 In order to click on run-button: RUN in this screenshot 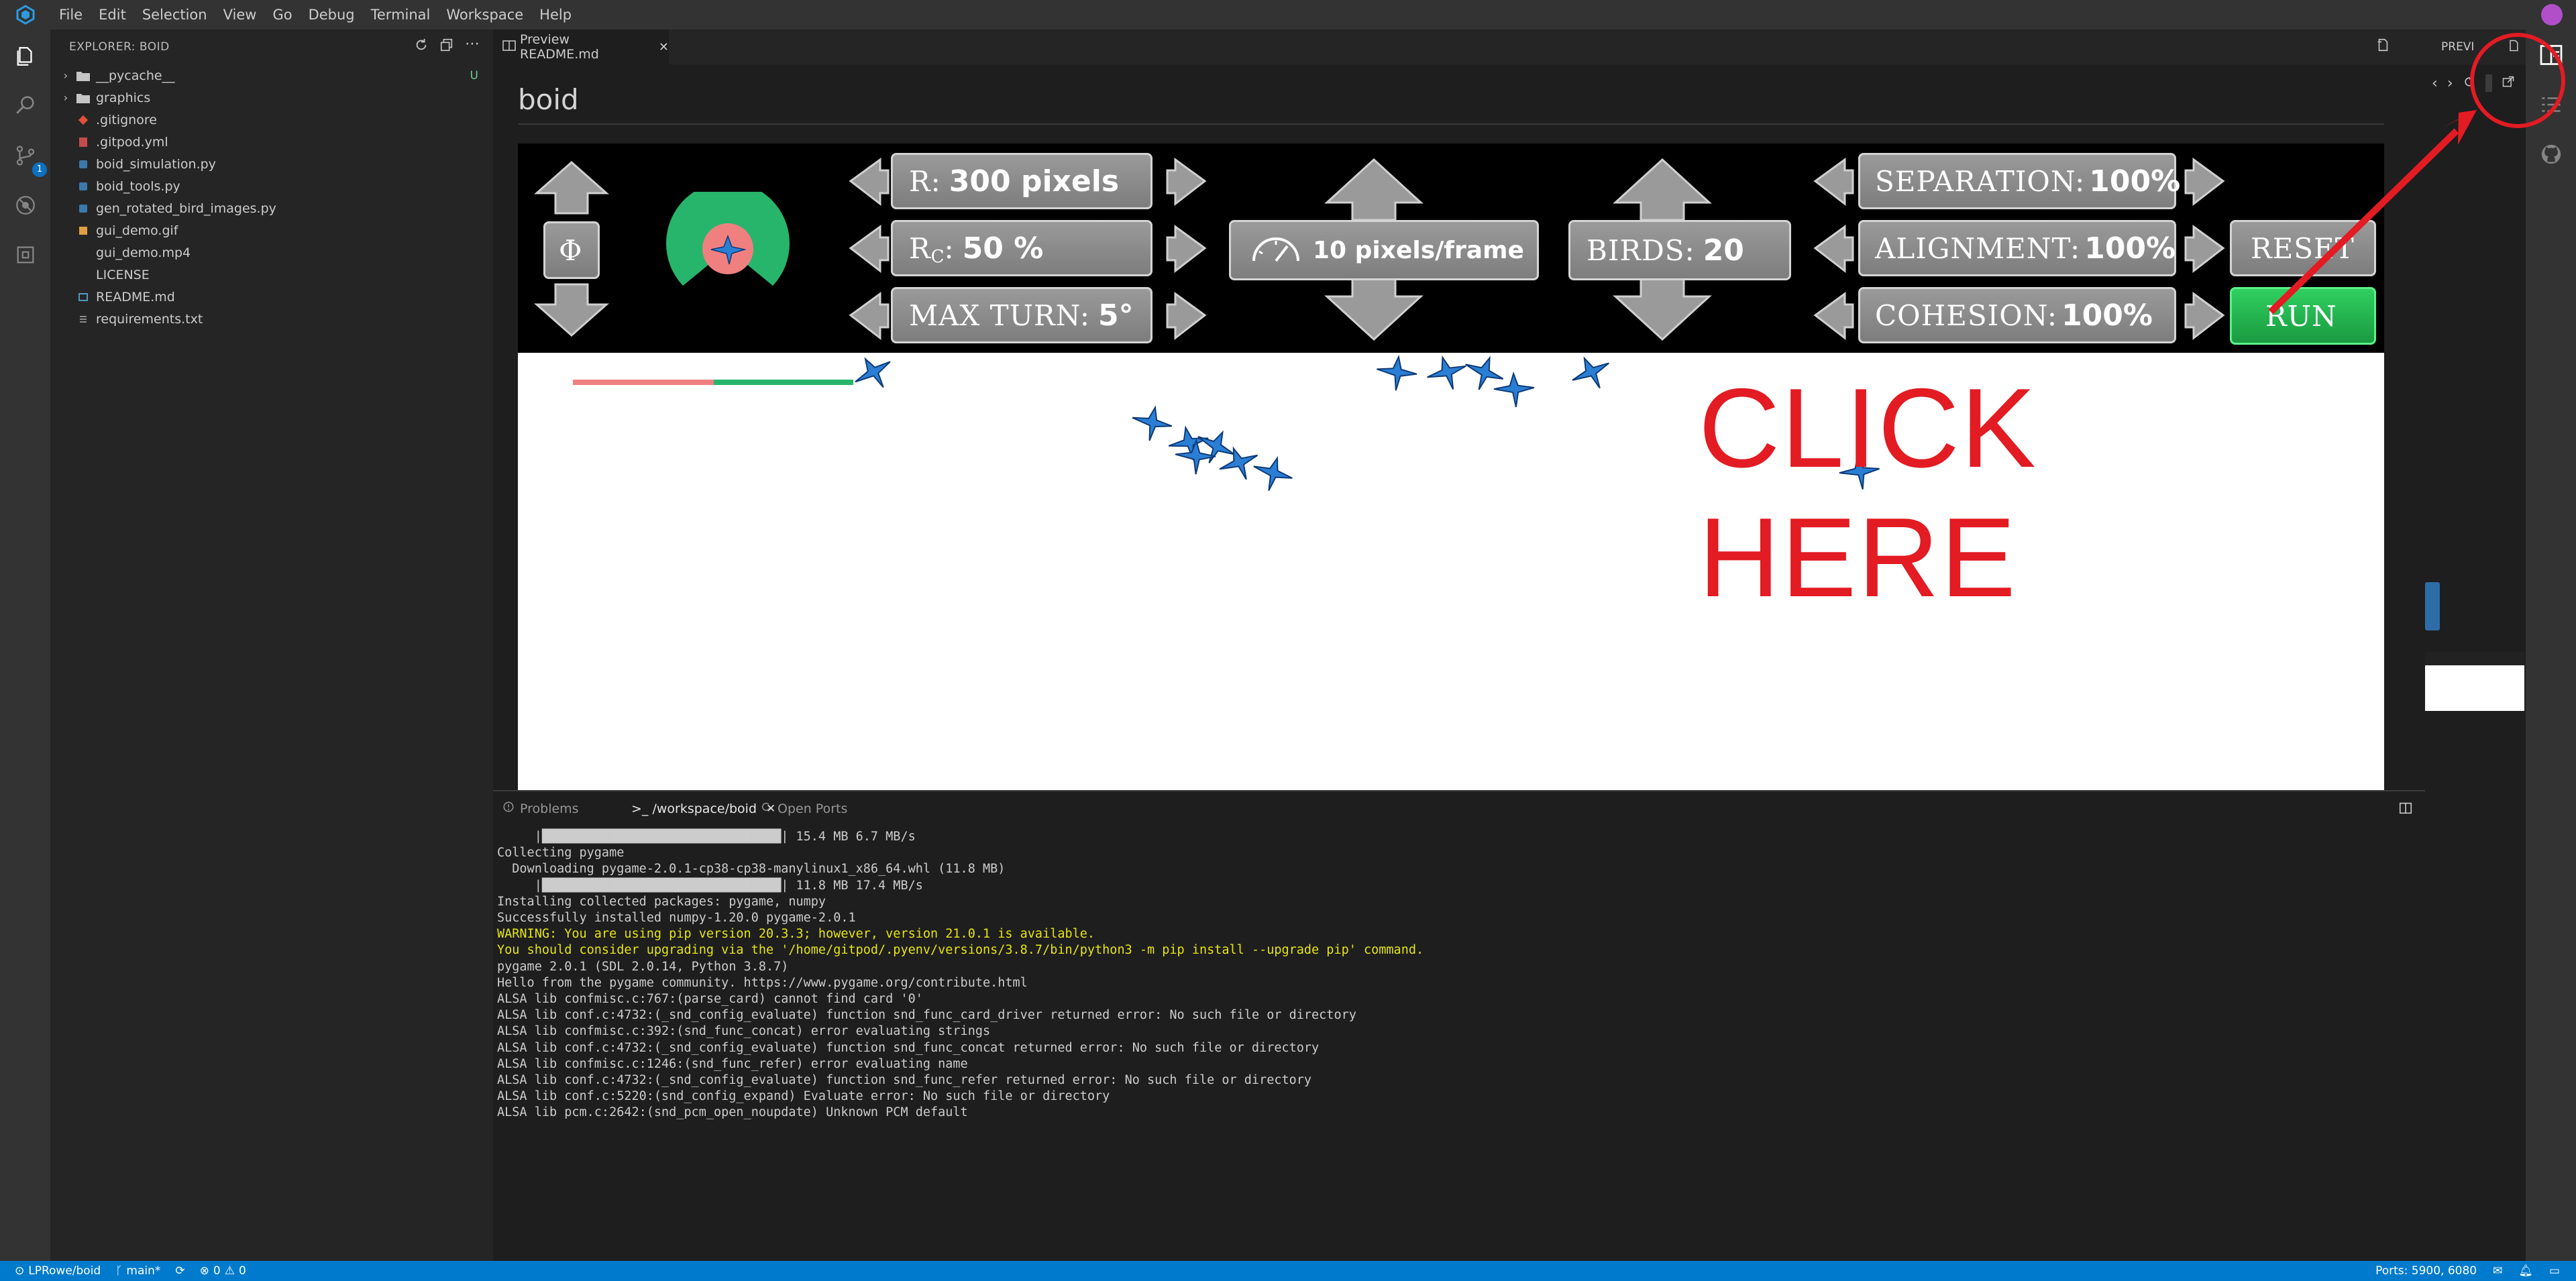, I will do `click(2303, 316)`.